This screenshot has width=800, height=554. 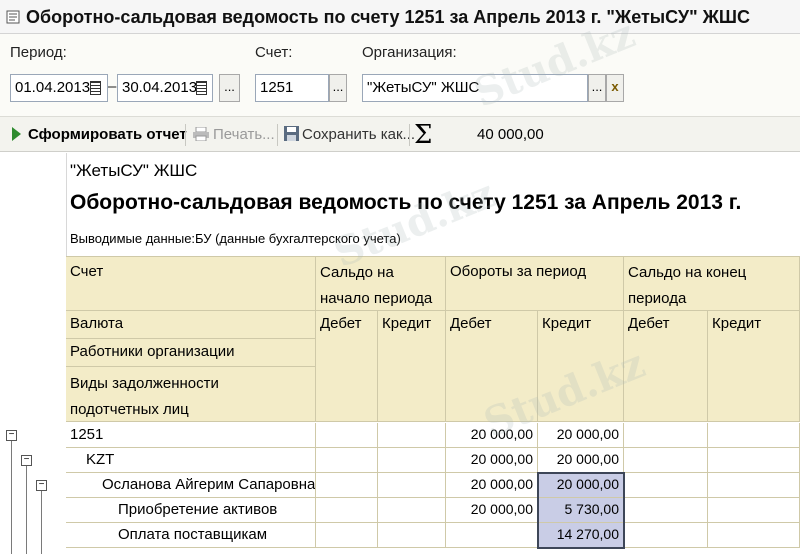 What do you see at coordinates (357, 272) in the screenshot?
I see `header-opening-line1: Сальдо на` at bounding box center [357, 272].